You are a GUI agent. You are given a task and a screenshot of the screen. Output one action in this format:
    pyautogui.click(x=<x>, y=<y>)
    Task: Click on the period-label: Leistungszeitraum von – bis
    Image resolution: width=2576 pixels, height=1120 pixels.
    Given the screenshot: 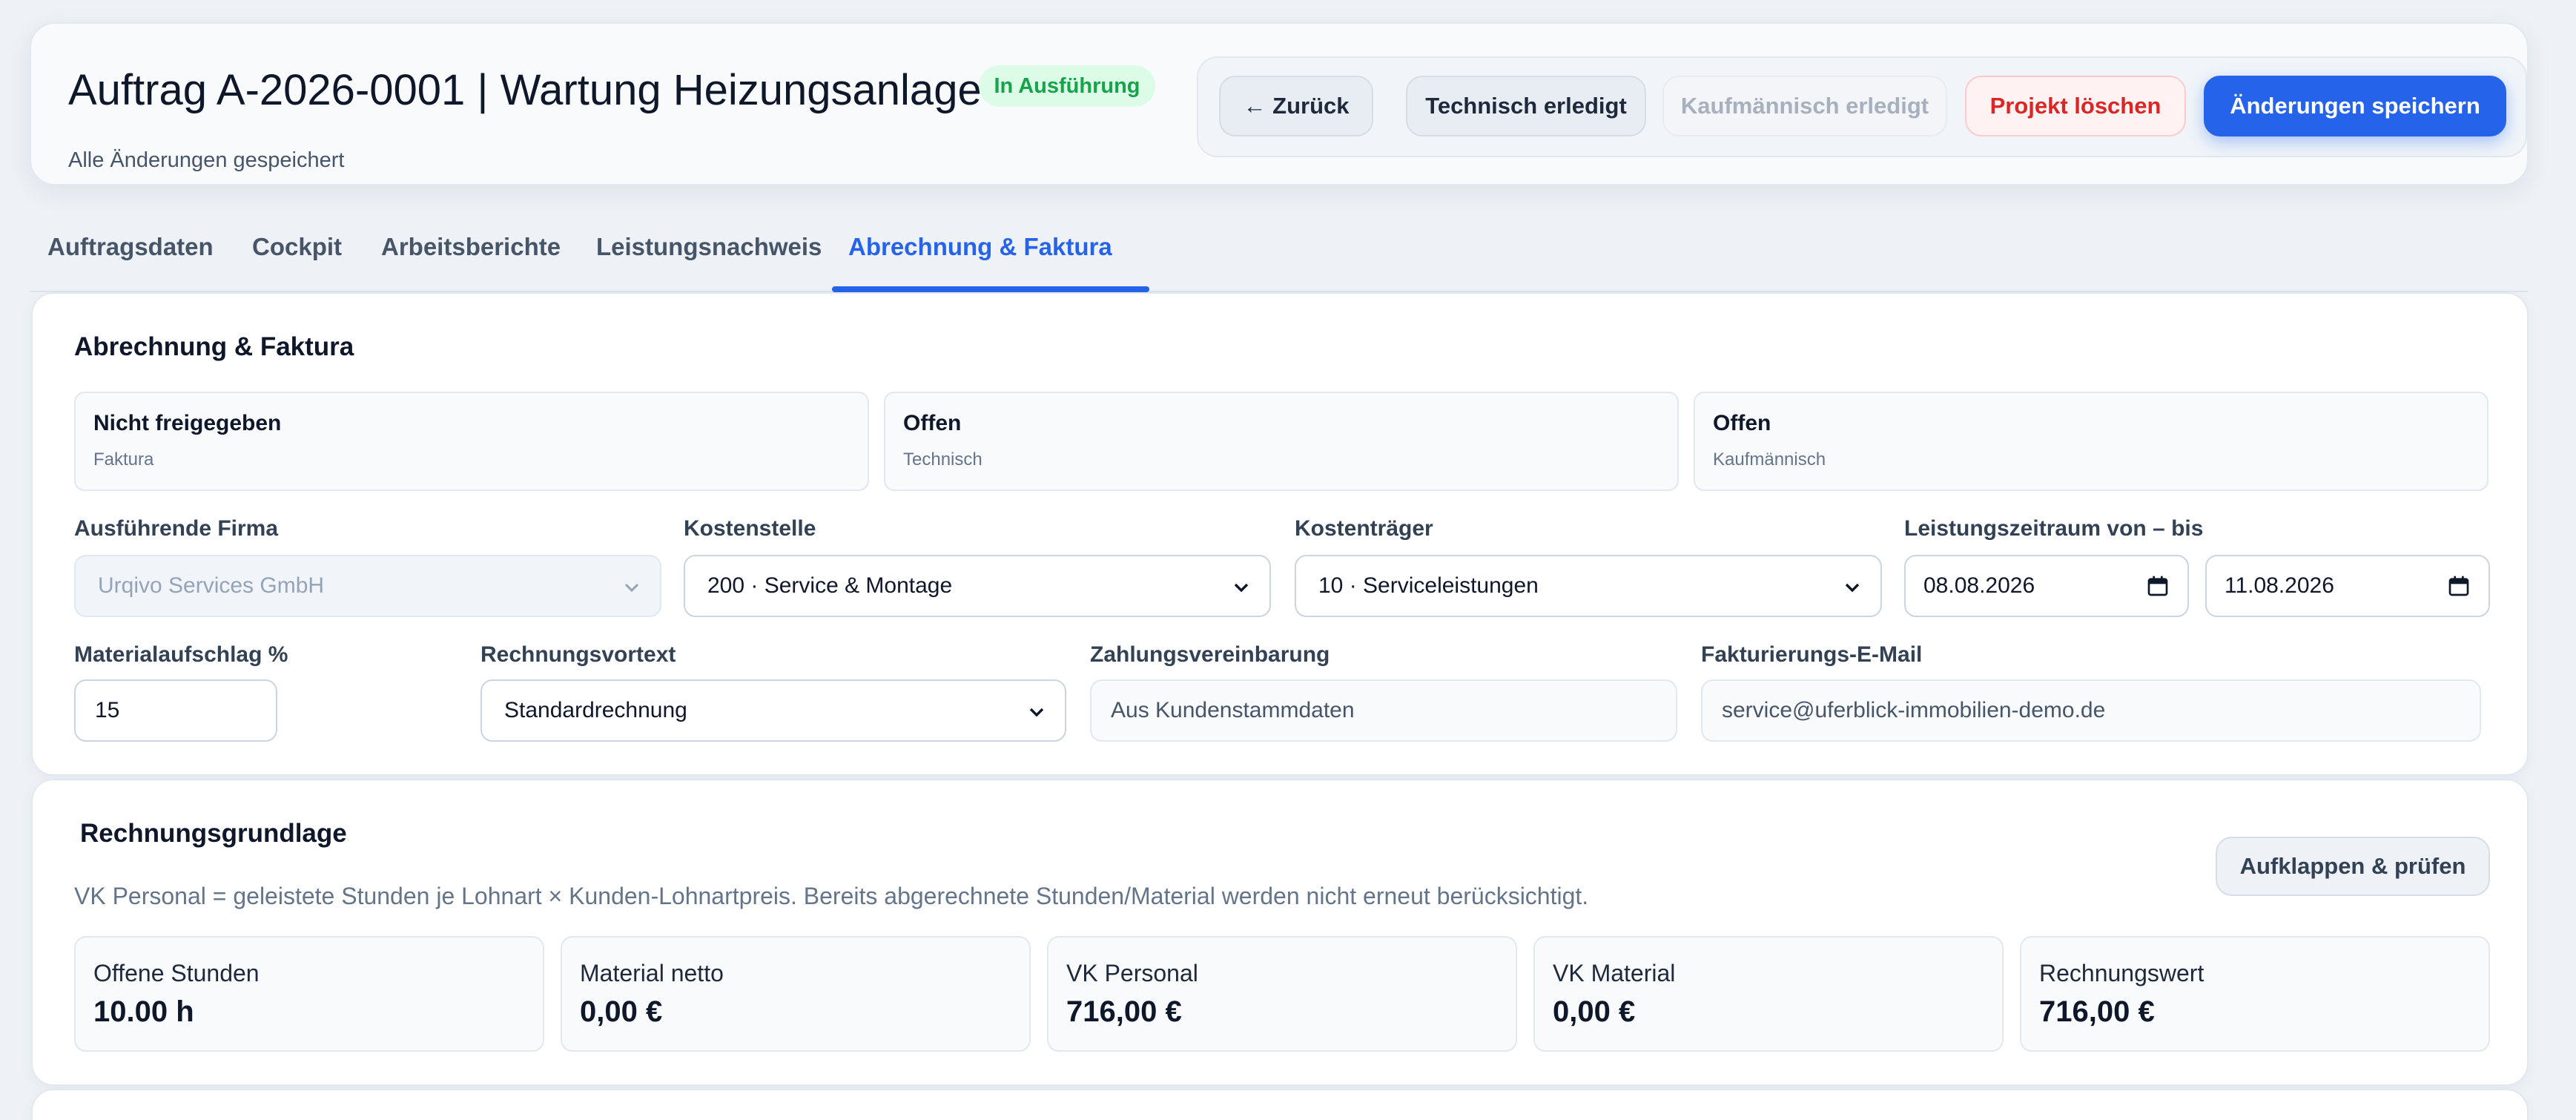 What is the action you would take?
    pyautogui.click(x=2054, y=528)
    